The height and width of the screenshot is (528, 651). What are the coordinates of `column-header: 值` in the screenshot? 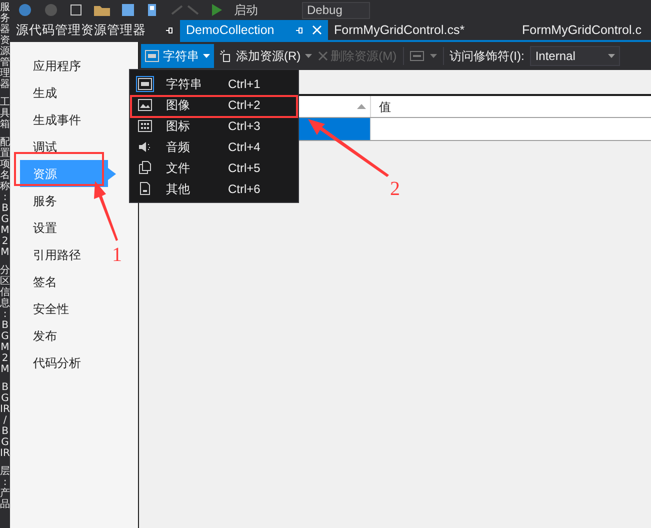 It's located at (511, 106).